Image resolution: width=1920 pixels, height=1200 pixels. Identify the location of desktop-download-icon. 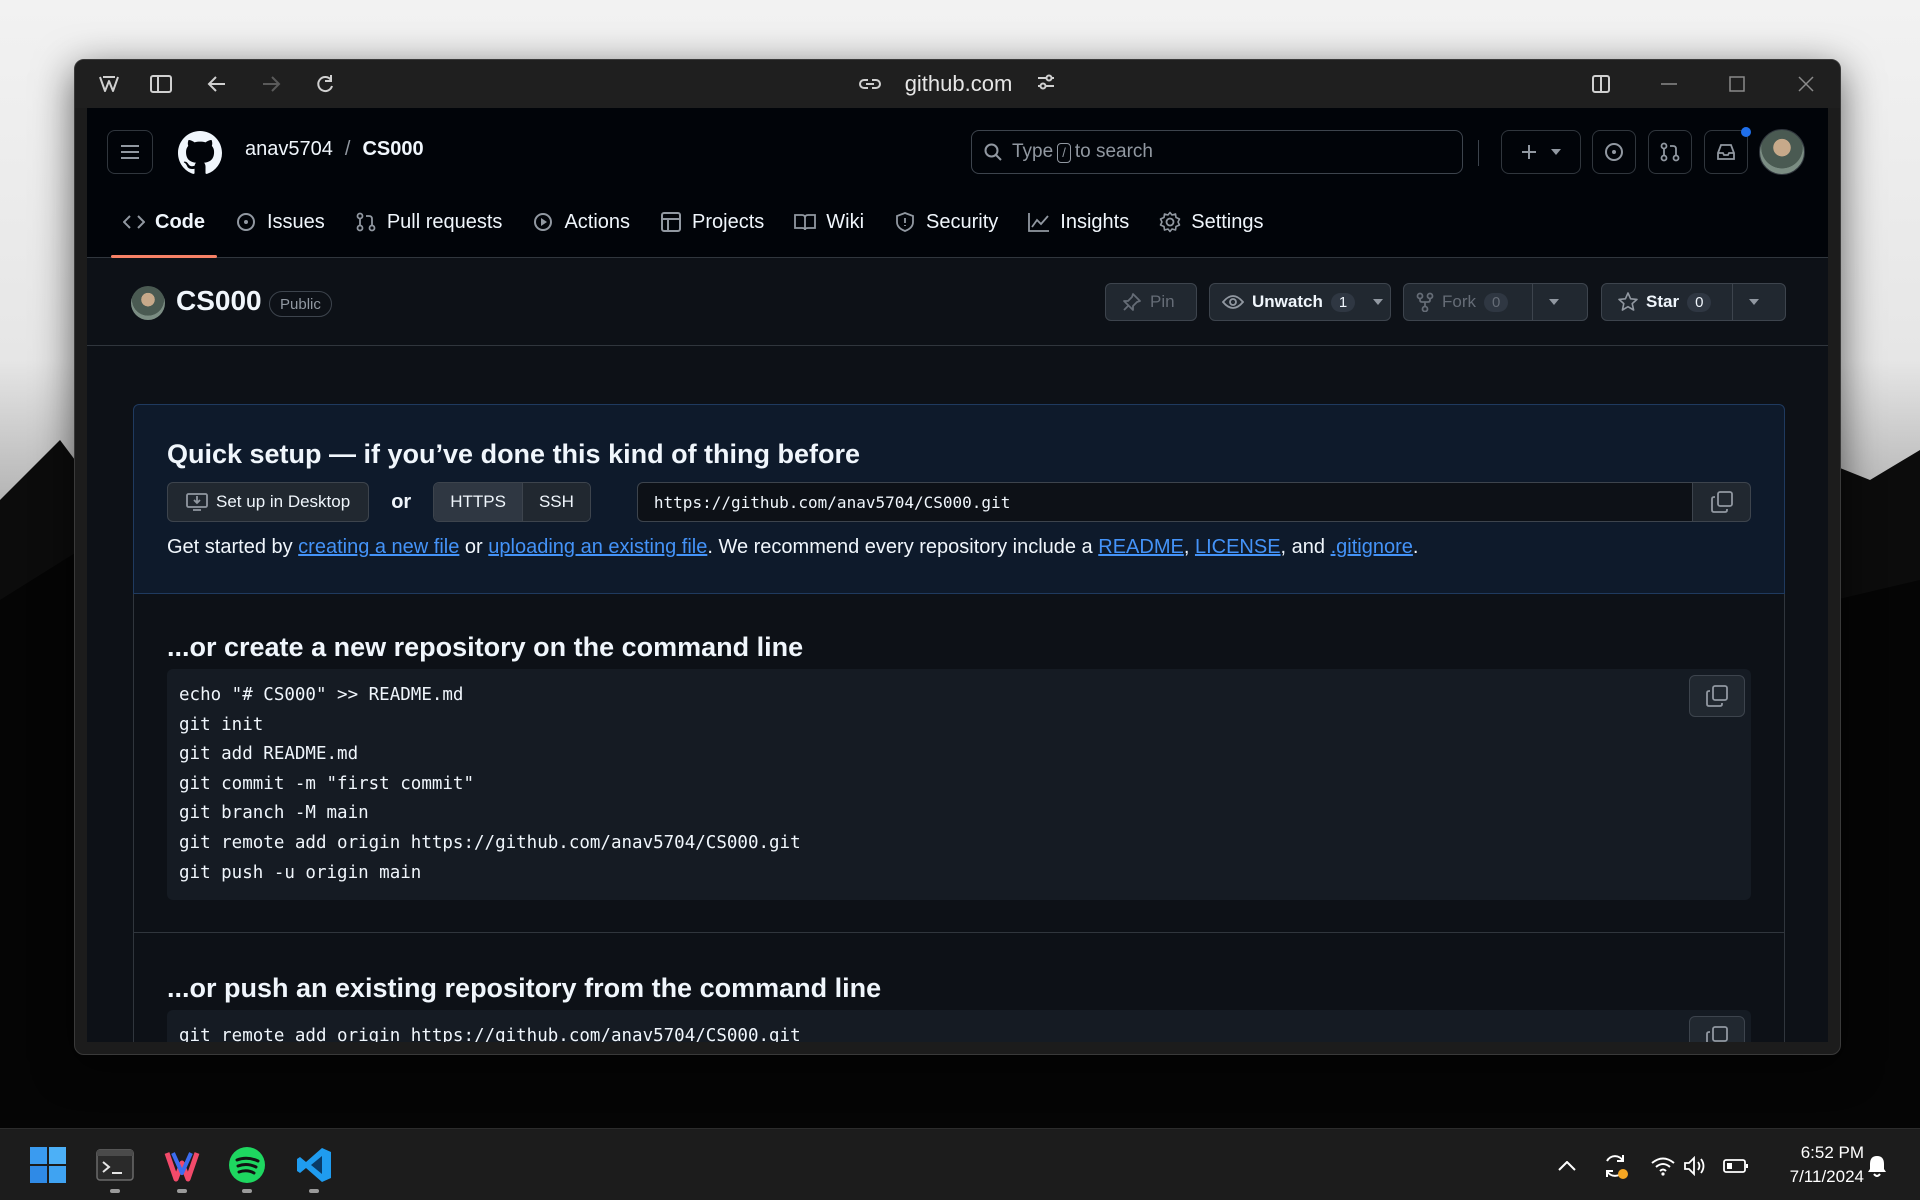
(197, 502).